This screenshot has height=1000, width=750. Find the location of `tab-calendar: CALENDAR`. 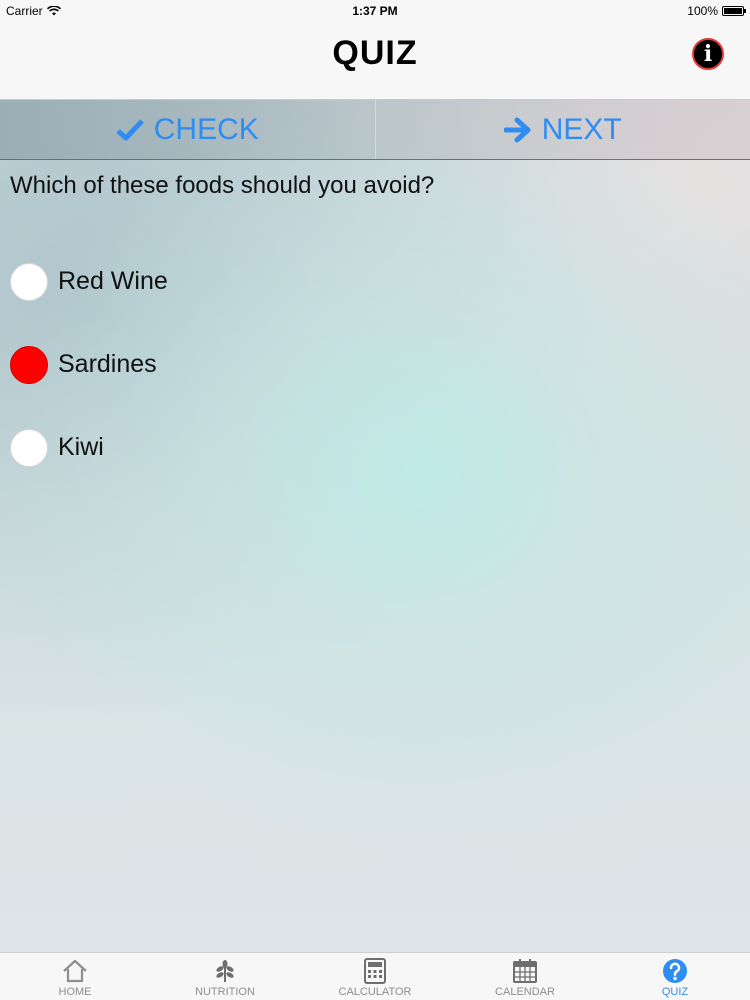

tab-calendar: CALENDAR is located at coordinates (525, 976).